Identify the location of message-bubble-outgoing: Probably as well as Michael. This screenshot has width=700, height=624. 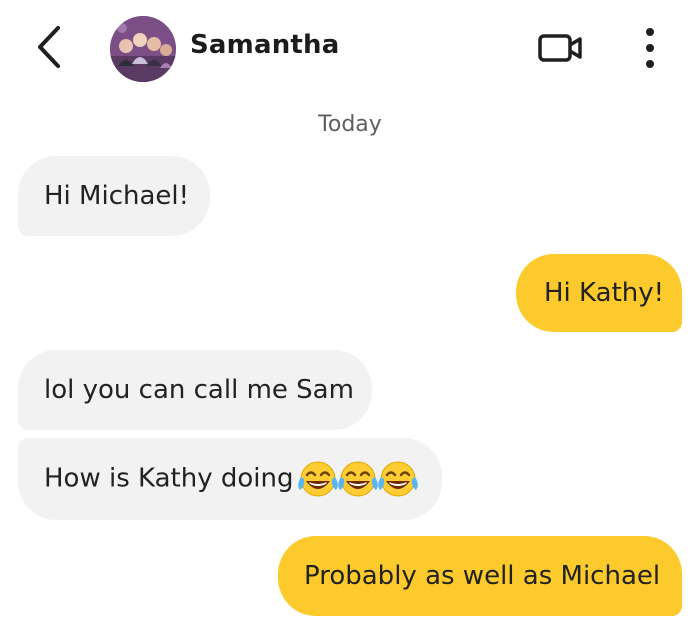
(480, 576).